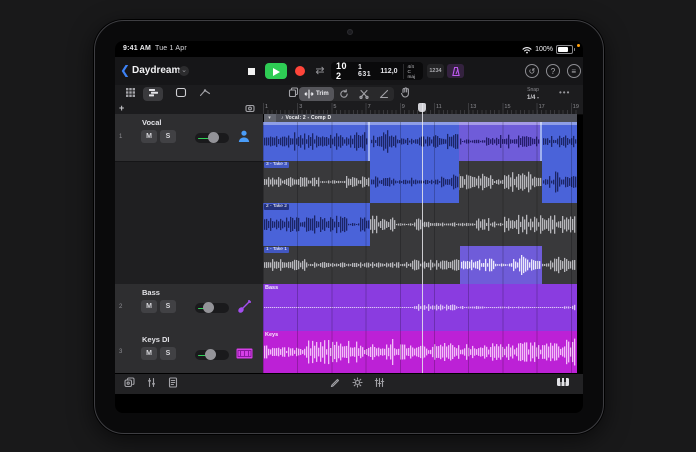 The height and width of the screenshot is (452, 696). Describe the element at coordinates (564, 92) in the screenshot. I see `edit-more-button: •••` at that location.